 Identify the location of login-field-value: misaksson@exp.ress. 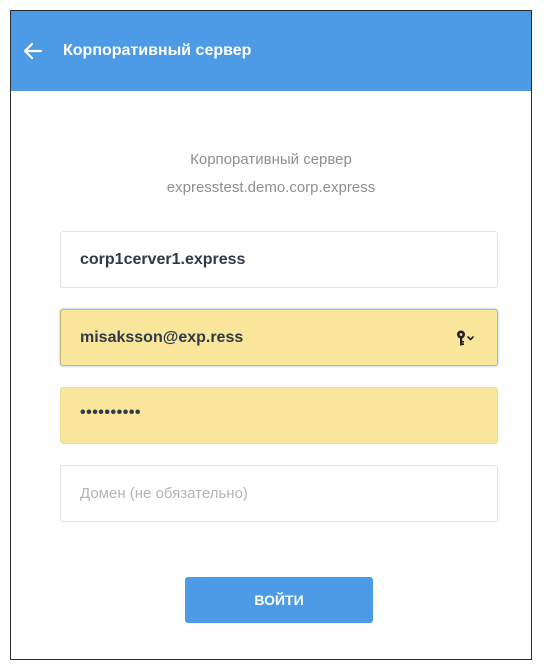
(162, 337).